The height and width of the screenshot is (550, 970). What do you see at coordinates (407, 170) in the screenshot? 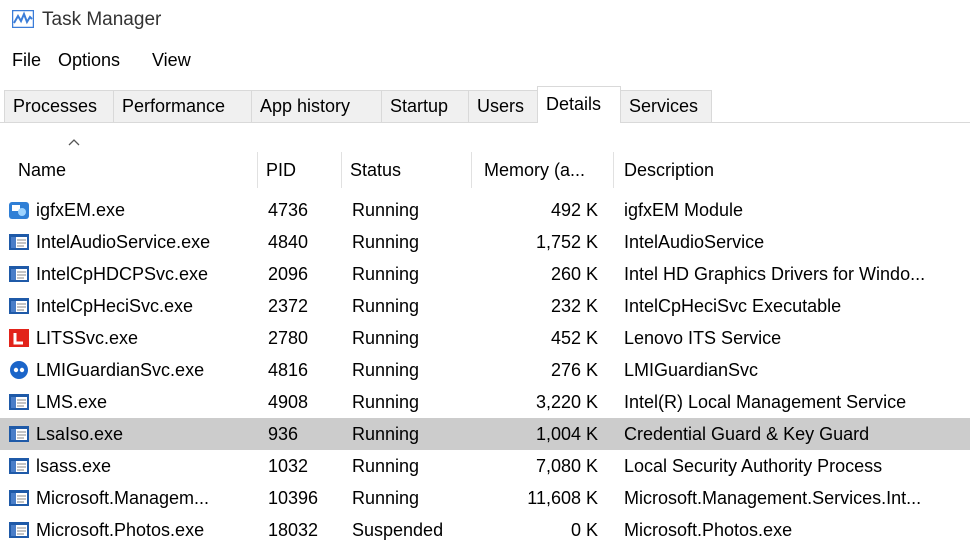
I see `column-header-status: Status` at bounding box center [407, 170].